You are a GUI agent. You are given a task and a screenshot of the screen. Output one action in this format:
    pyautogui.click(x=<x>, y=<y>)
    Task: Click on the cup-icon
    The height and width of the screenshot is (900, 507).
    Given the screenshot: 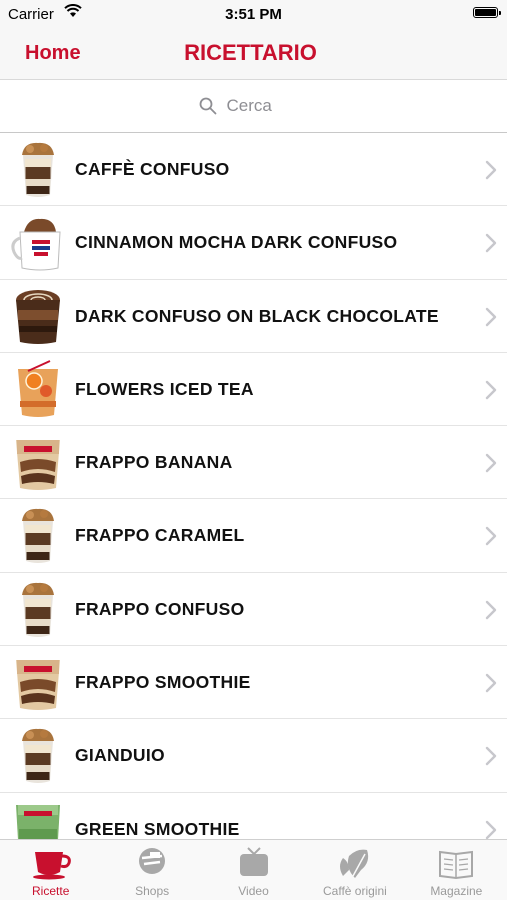 What is the action you would take?
    pyautogui.click(x=51, y=863)
    